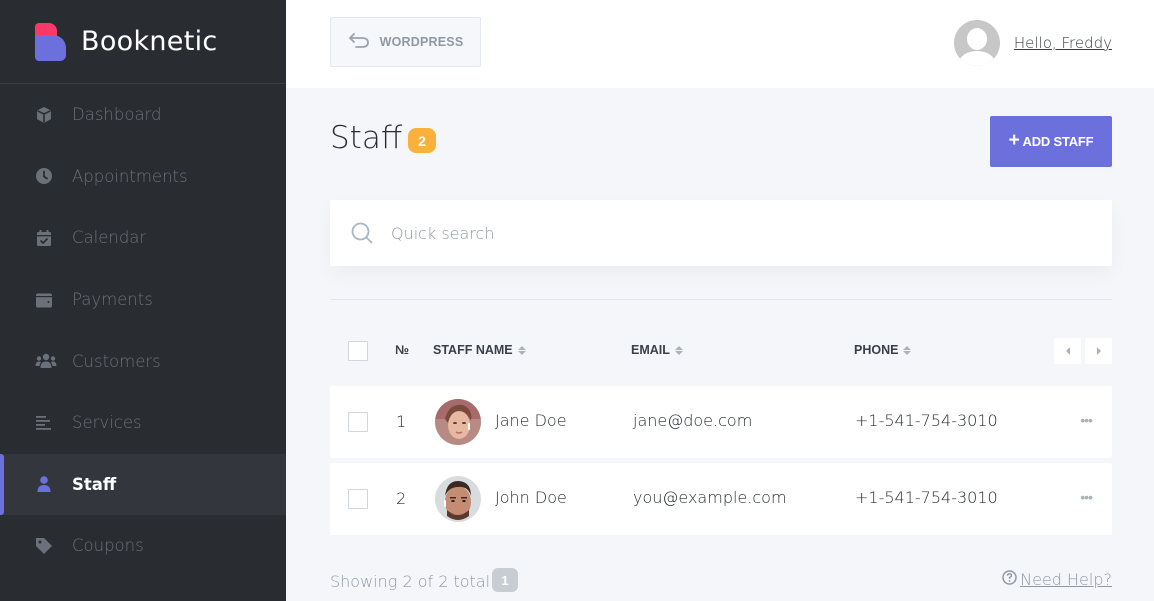 The height and width of the screenshot is (601, 1154). I want to click on brand-name: Booknetic, so click(149, 41).